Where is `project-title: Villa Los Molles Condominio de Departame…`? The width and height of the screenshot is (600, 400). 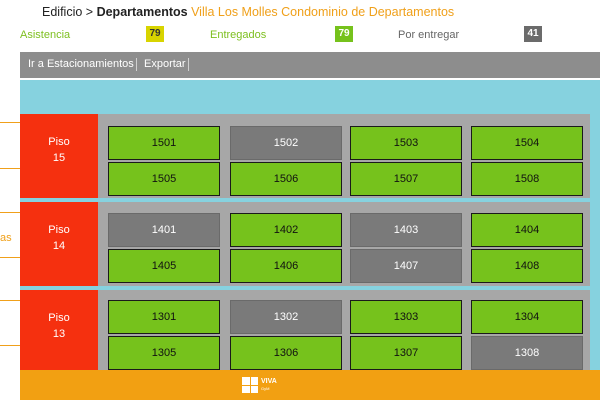 project-title: Villa Los Molles Condominio de Departame… is located at coordinates (323, 12).